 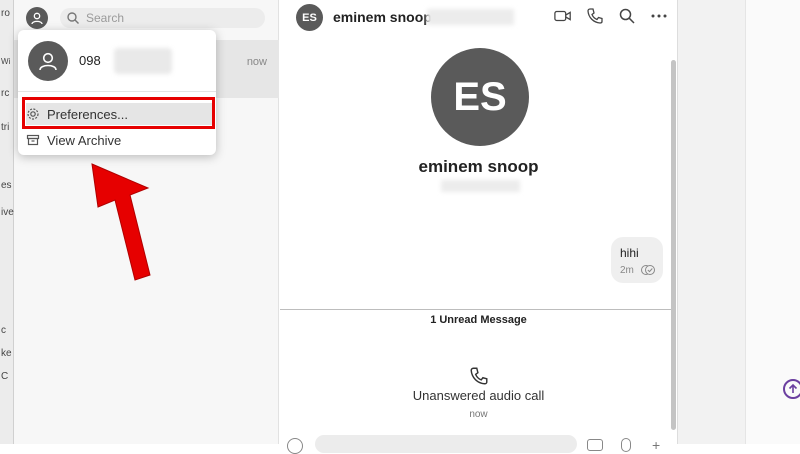 What do you see at coordinates (656, 445) in the screenshot?
I see `add-icon: +` at bounding box center [656, 445].